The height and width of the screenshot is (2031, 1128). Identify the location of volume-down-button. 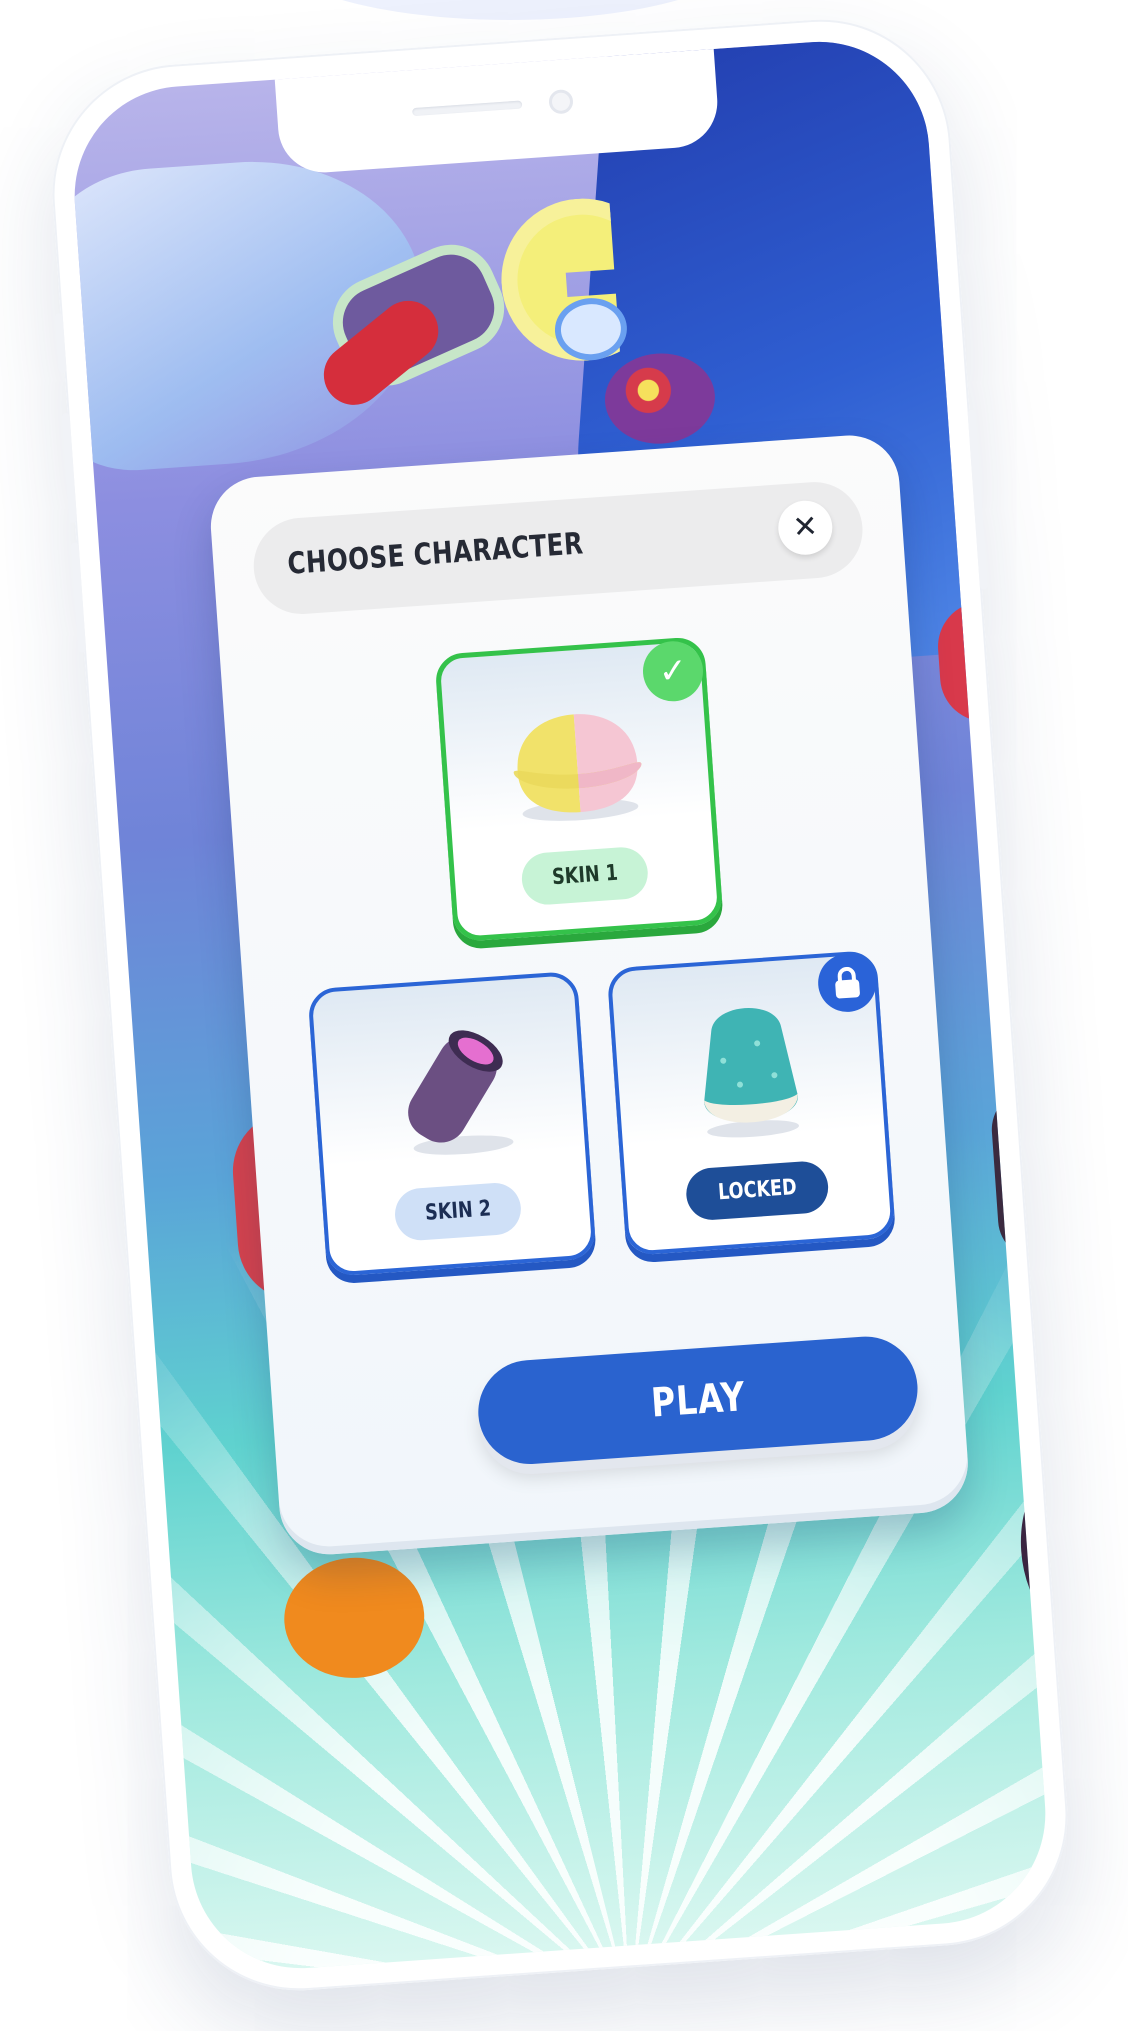
(78, 597).